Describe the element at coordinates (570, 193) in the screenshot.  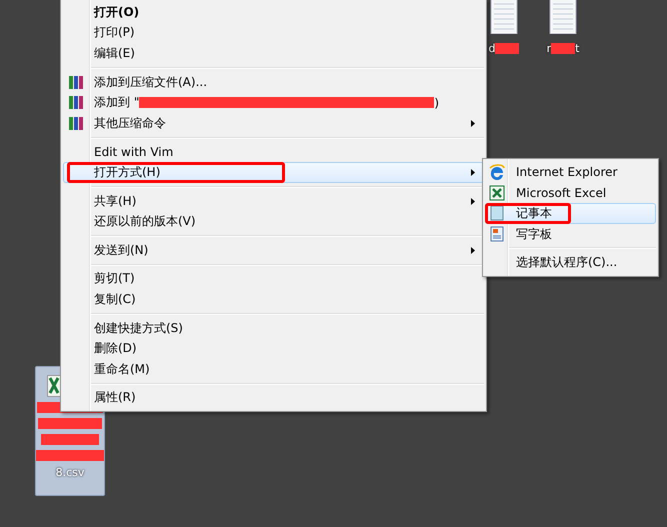
I see `menu-item: Microsoft Excel` at that location.